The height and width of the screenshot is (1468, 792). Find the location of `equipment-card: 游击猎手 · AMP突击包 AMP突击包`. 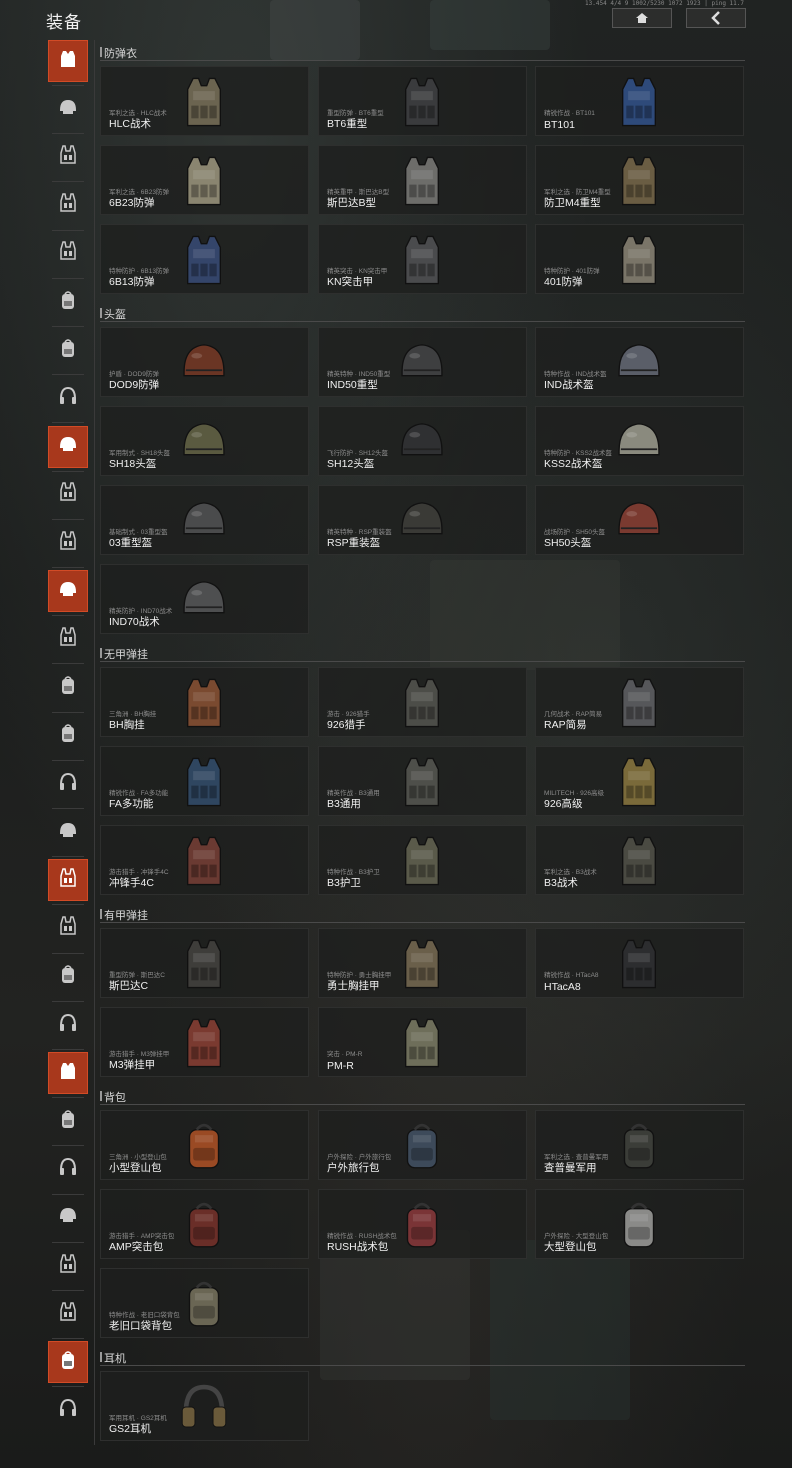

equipment-card: 游击猎手 · AMP突击包 AMP突击包 is located at coordinates (204, 1224).